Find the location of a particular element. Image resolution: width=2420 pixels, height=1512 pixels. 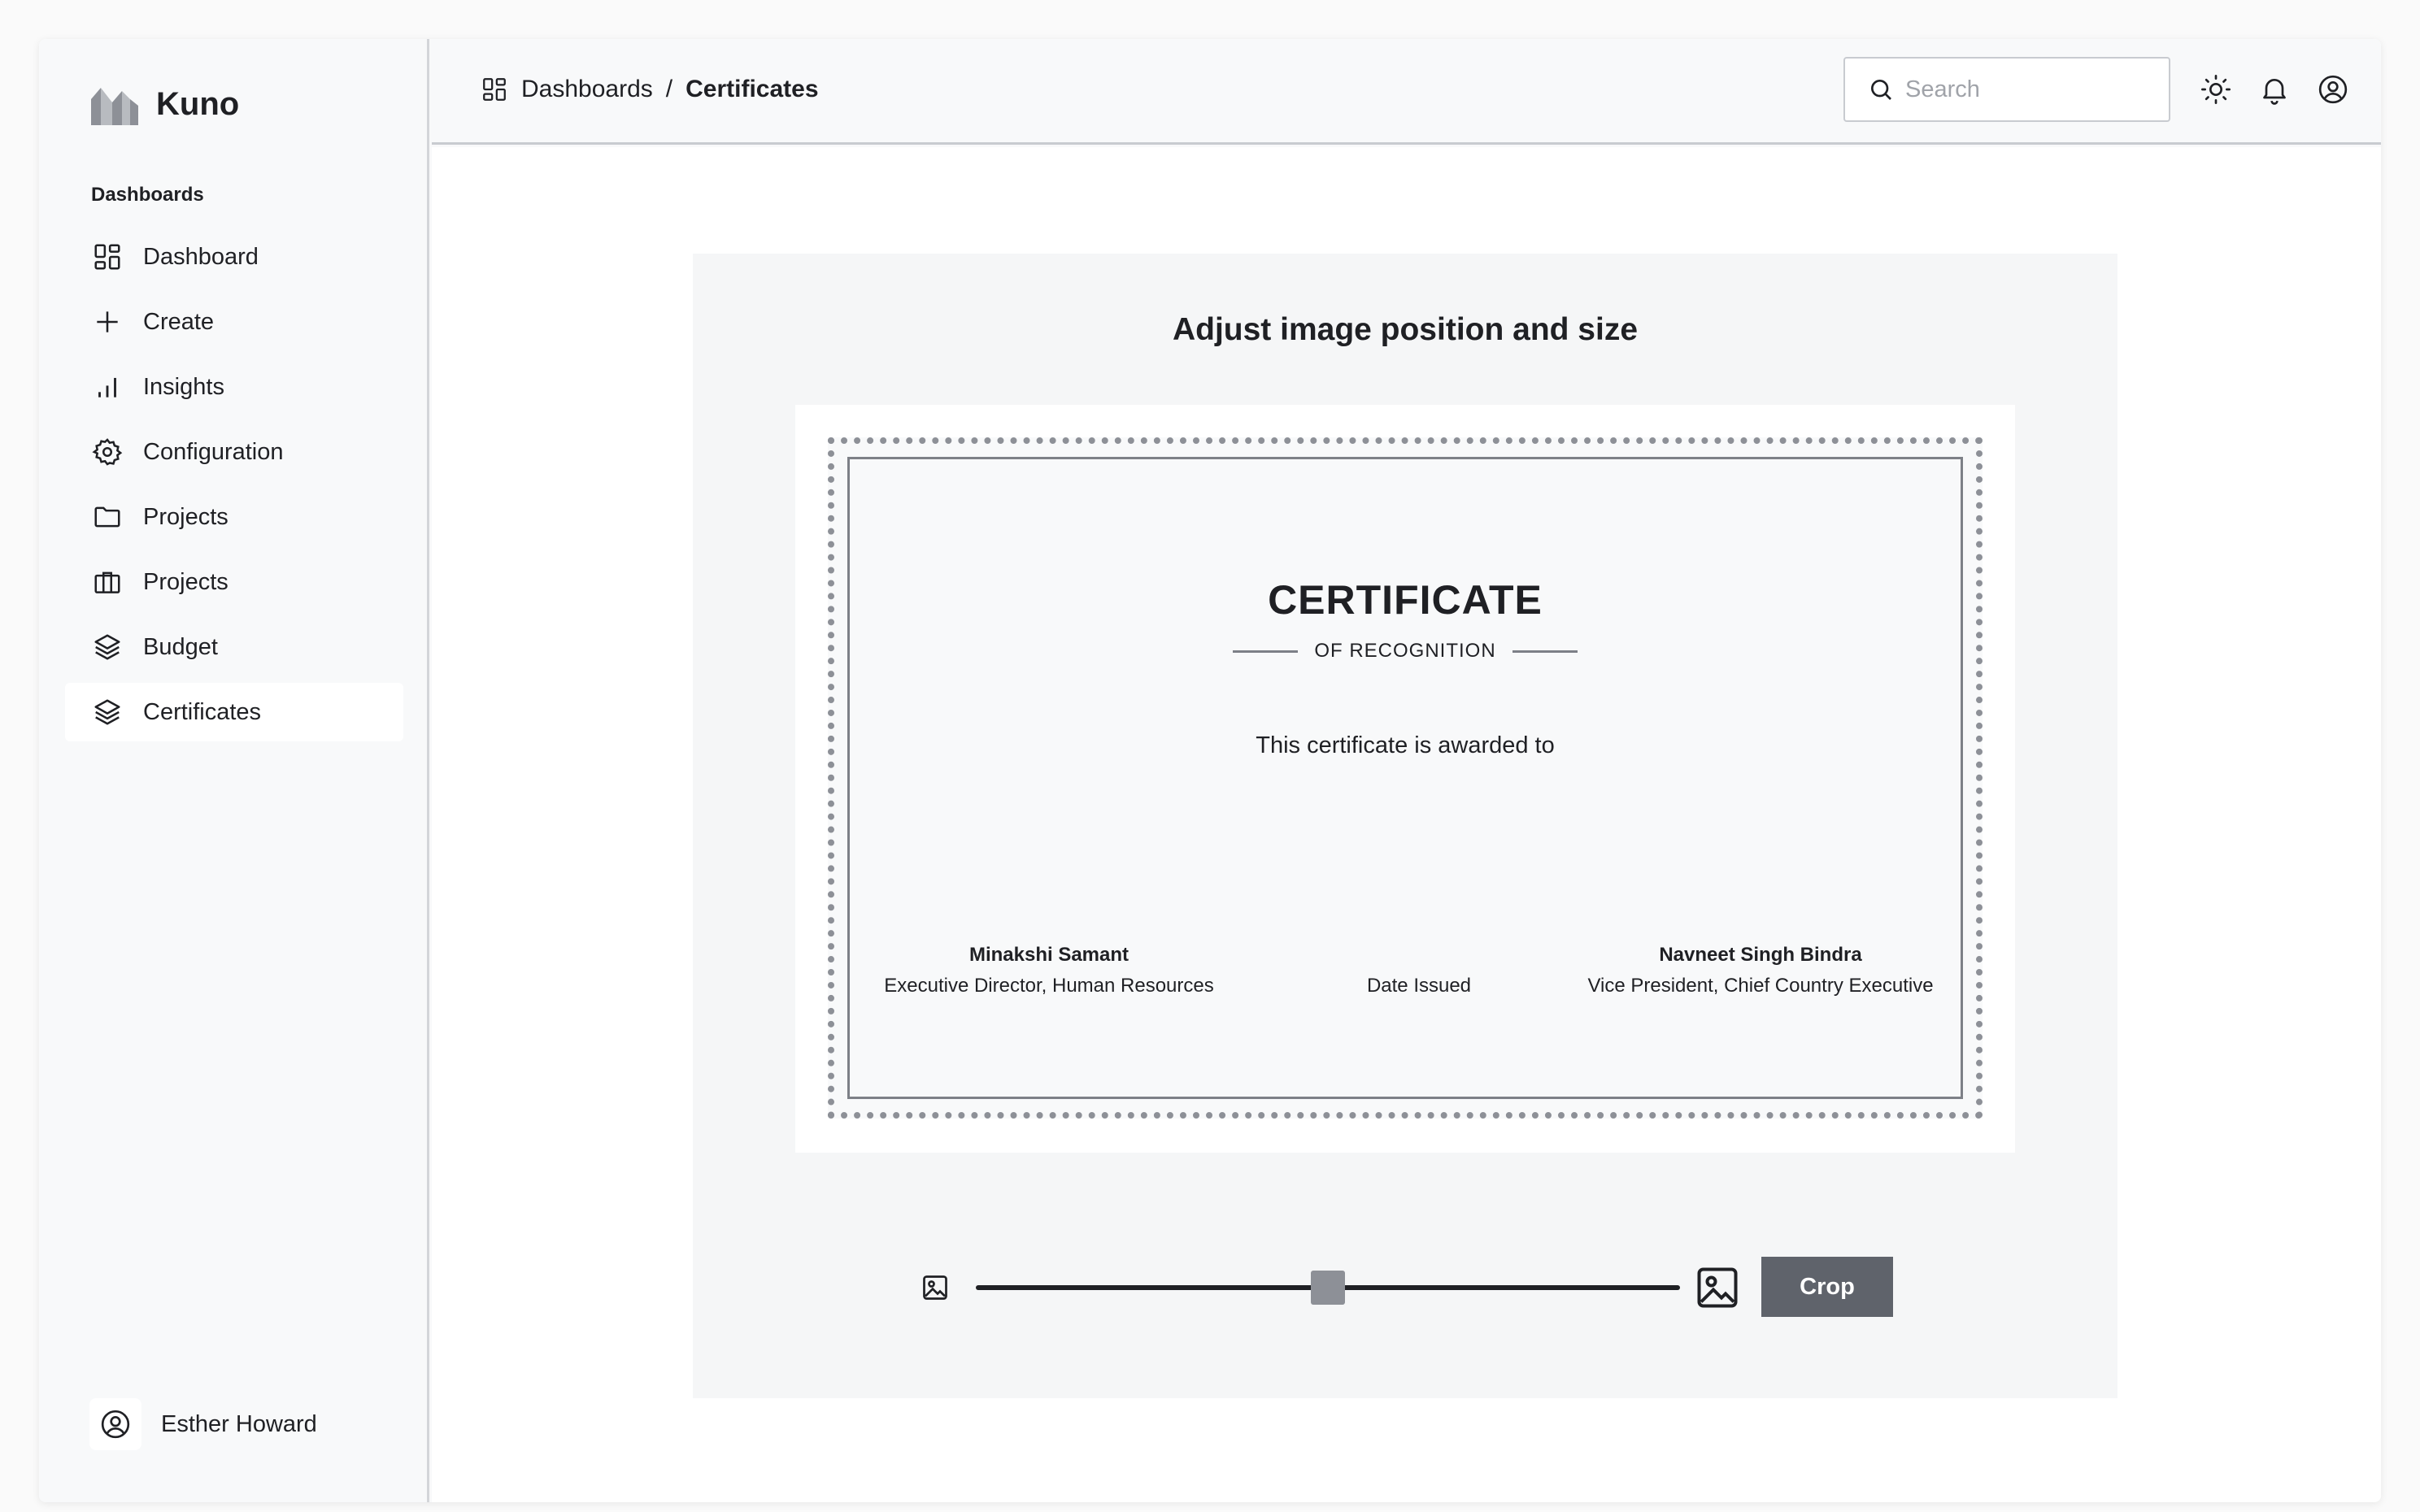

zoom-slider is located at coordinates (1328, 1288).